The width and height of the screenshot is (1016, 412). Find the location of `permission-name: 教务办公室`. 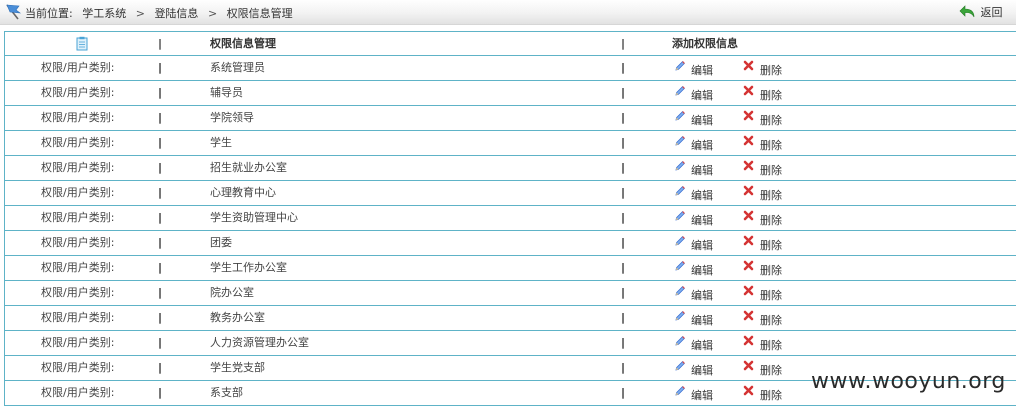

permission-name: 教务办公室 is located at coordinates (237, 317).